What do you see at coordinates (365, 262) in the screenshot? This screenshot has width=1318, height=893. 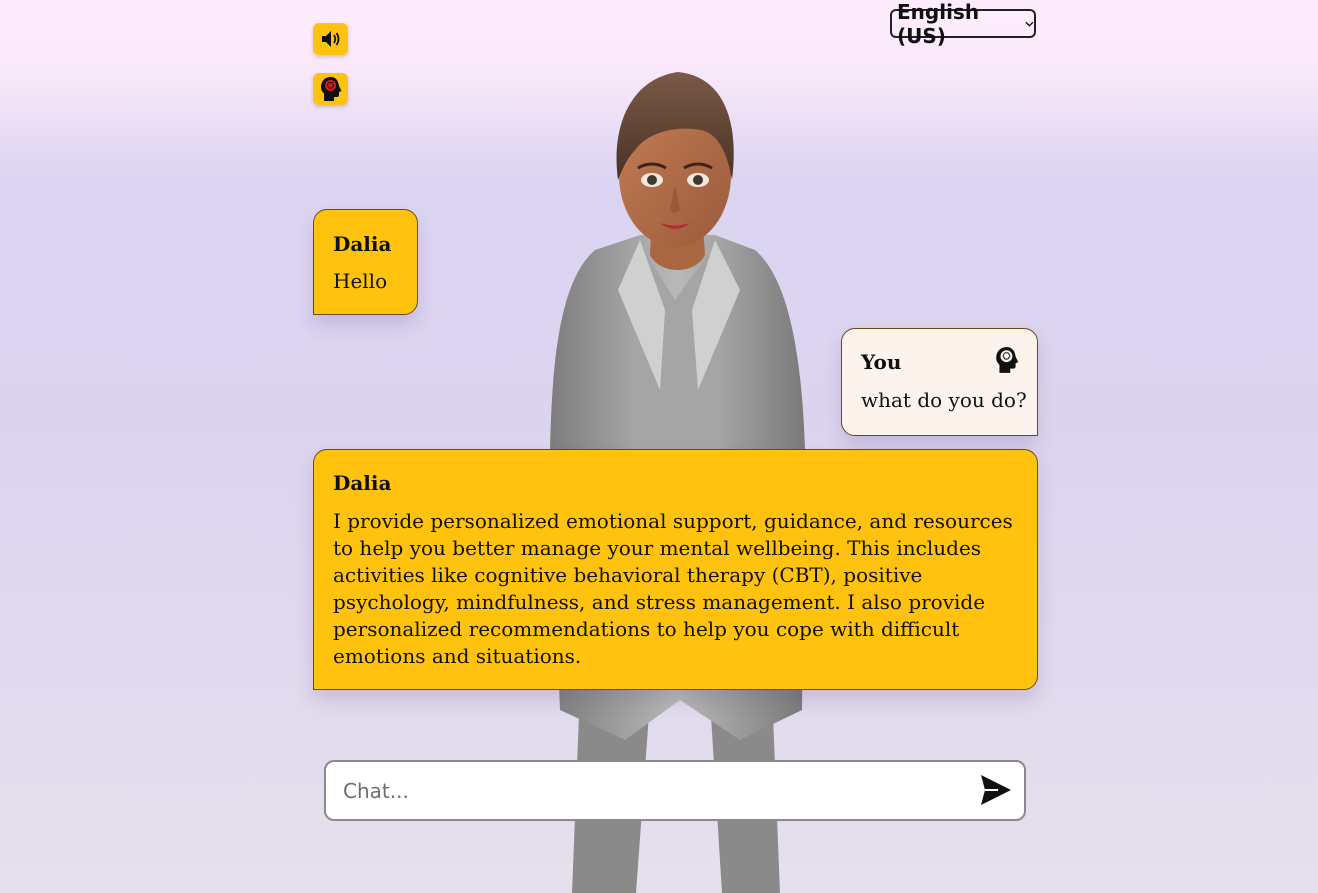 I see `message-bubble-bot: Dalia Hello` at bounding box center [365, 262].